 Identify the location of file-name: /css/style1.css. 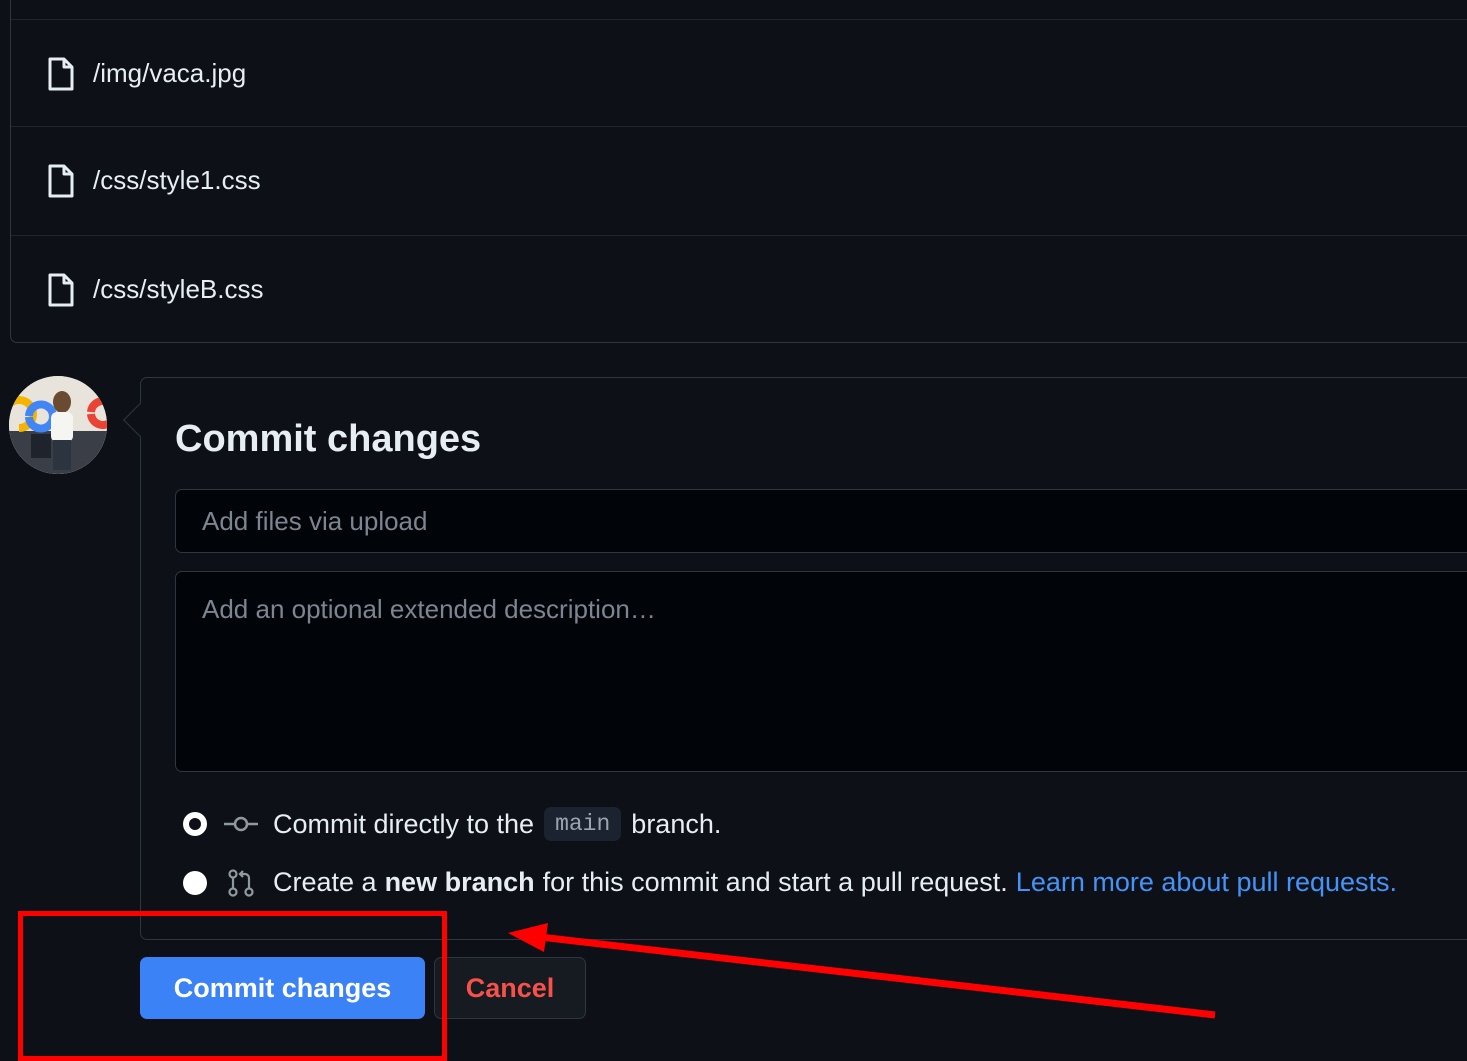
(177, 180).